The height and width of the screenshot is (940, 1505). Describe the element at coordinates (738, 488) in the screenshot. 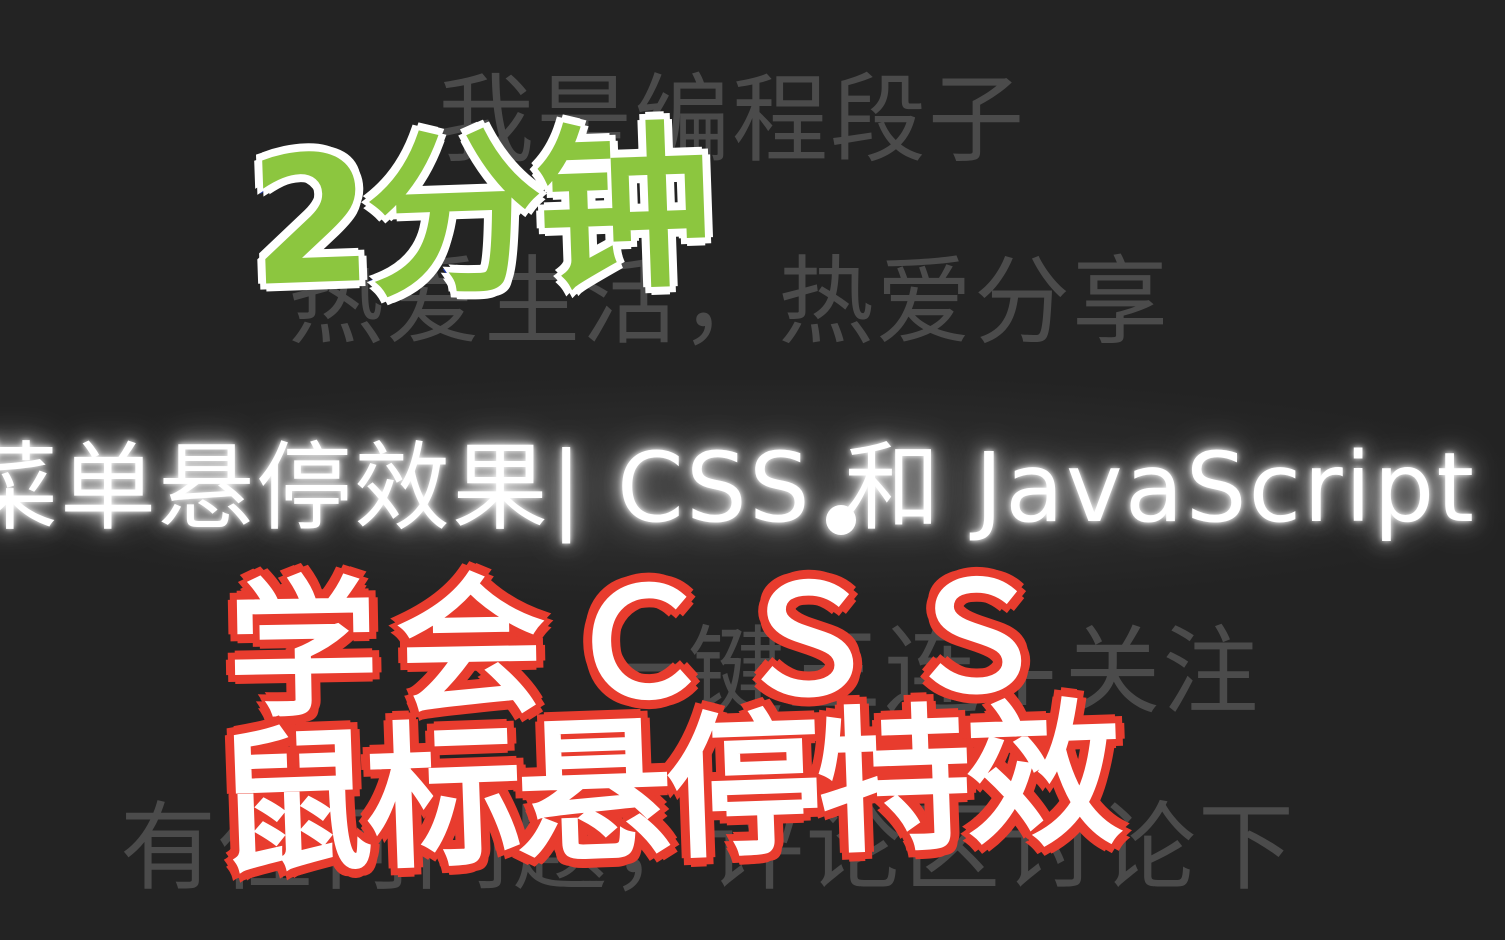

I see `menu-item-hovered: 菜单悬停效果| CSS 和 JavaScript` at that location.